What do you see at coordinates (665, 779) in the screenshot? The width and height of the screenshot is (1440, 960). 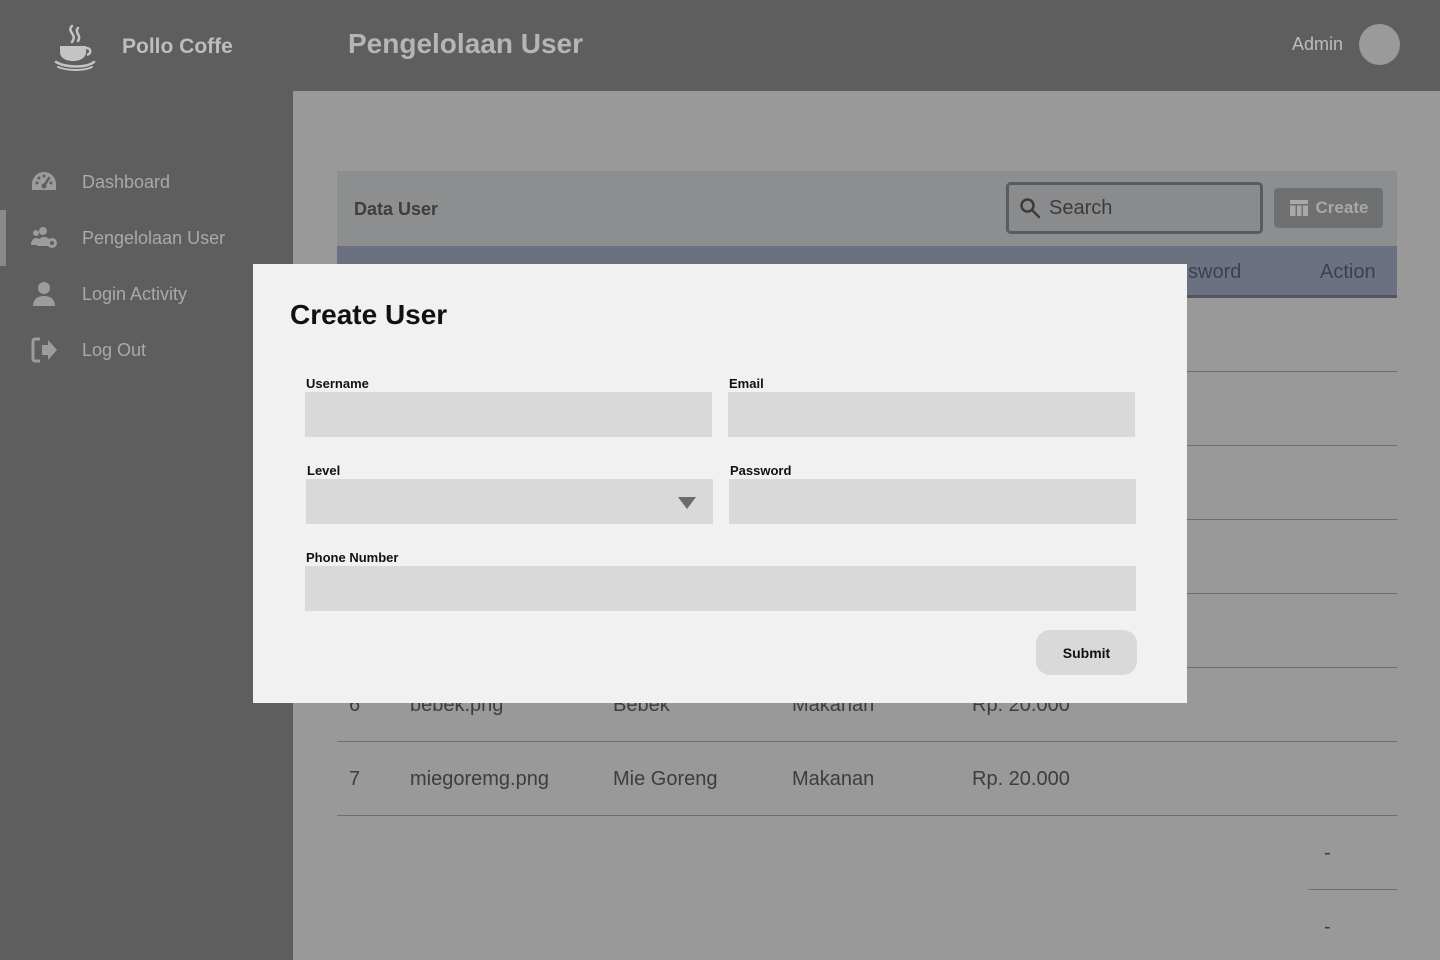 I see `cell-name: Mie Goreng` at bounding box center [665, 779].